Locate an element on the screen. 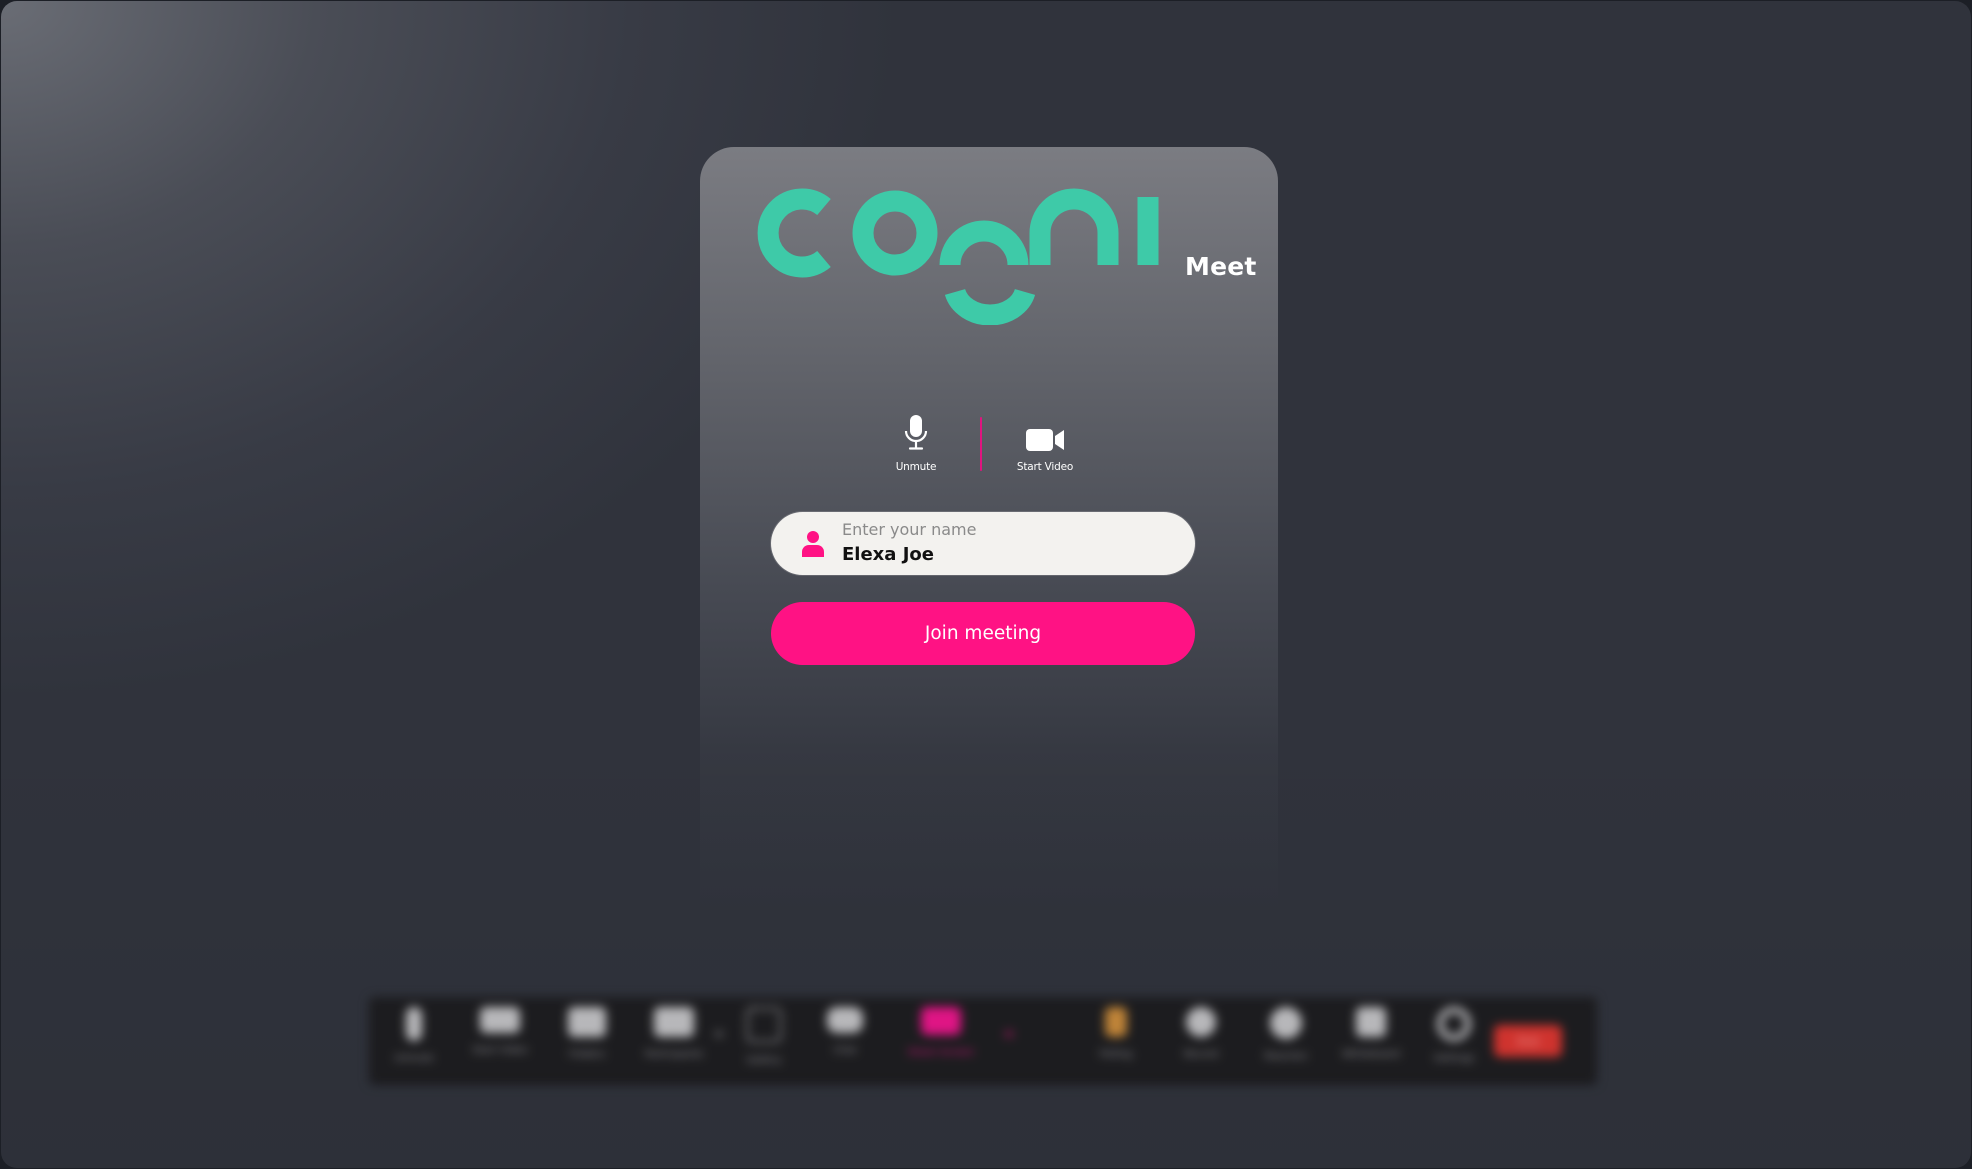 The image size is (1972, 1169). toolbar-reaction: Reaction is located at coordinates (1286, 1042).